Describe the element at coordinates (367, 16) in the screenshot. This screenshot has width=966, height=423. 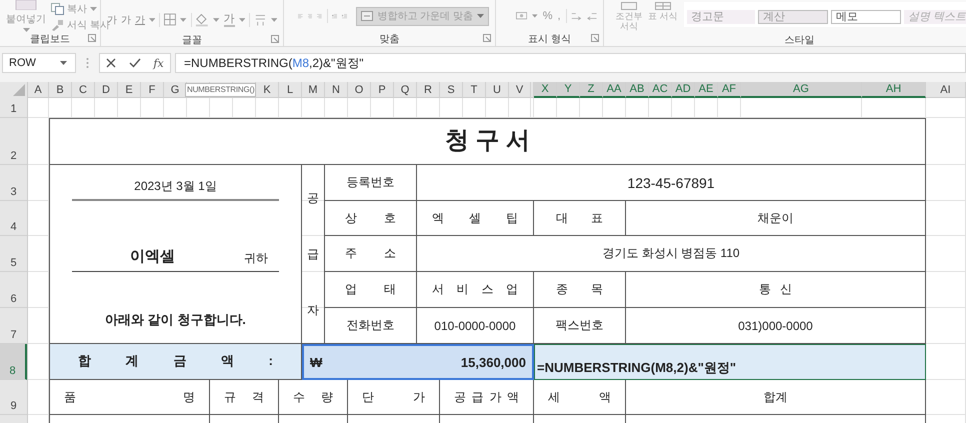
I see `merge-icon` at that location.